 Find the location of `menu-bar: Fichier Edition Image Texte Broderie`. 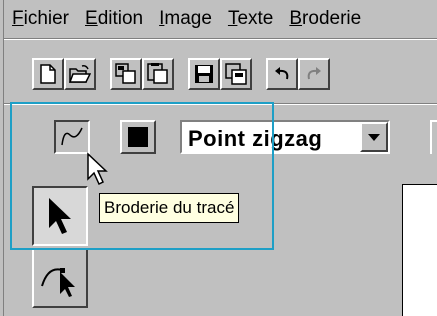

menu-bar: Fichier Edition Image Texte Broderie is located at coordinates (220, 19).